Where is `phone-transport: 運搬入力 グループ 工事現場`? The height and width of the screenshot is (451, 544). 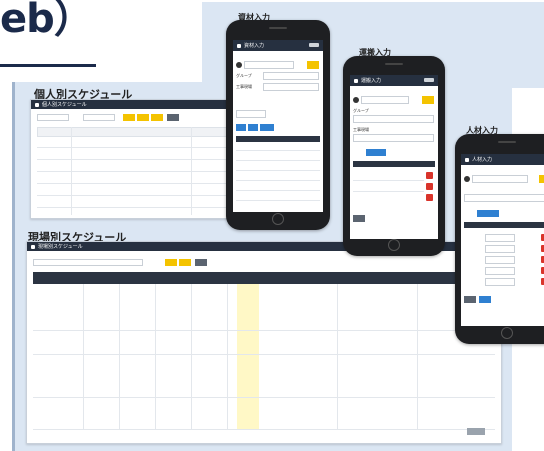 phone-transport: 運搬入力 グループ 工事現場 is located at coordinates (394, 156).